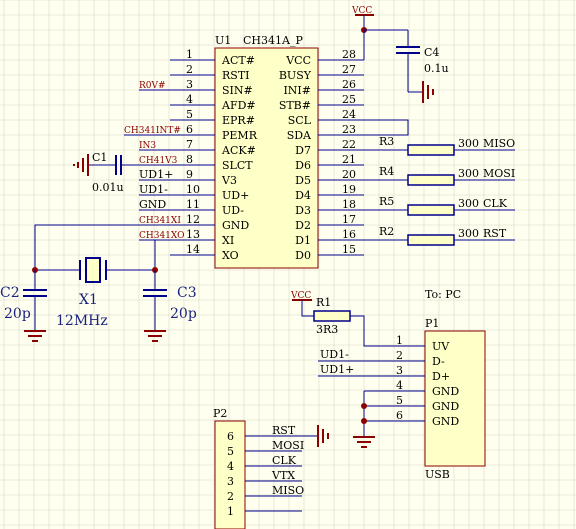 Image resolution: width=576 pixels, height=529 pixels. I want to click on u1-pin-number: 14, so click(193, 249).